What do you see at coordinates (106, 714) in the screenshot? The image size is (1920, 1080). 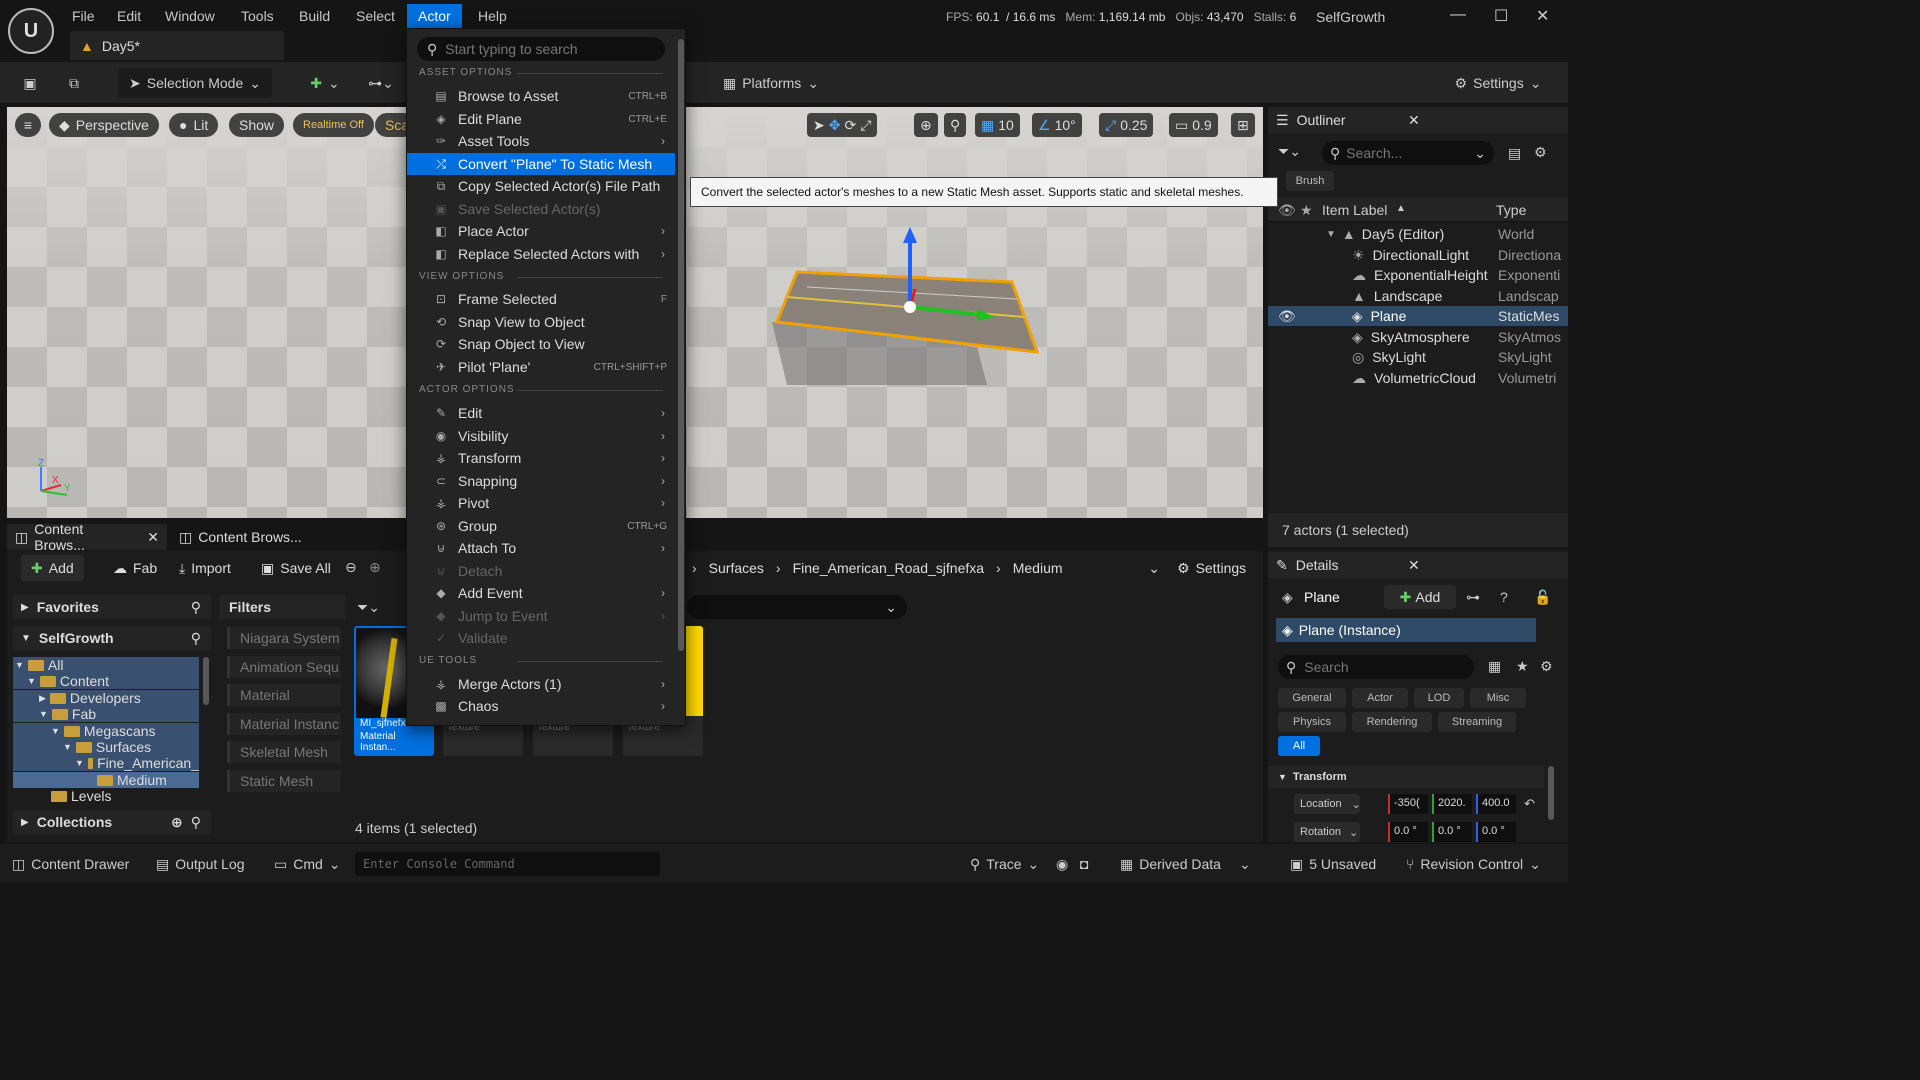 I see `tree-item-fab: ▼ Fab` at bounding box center [106, 714].